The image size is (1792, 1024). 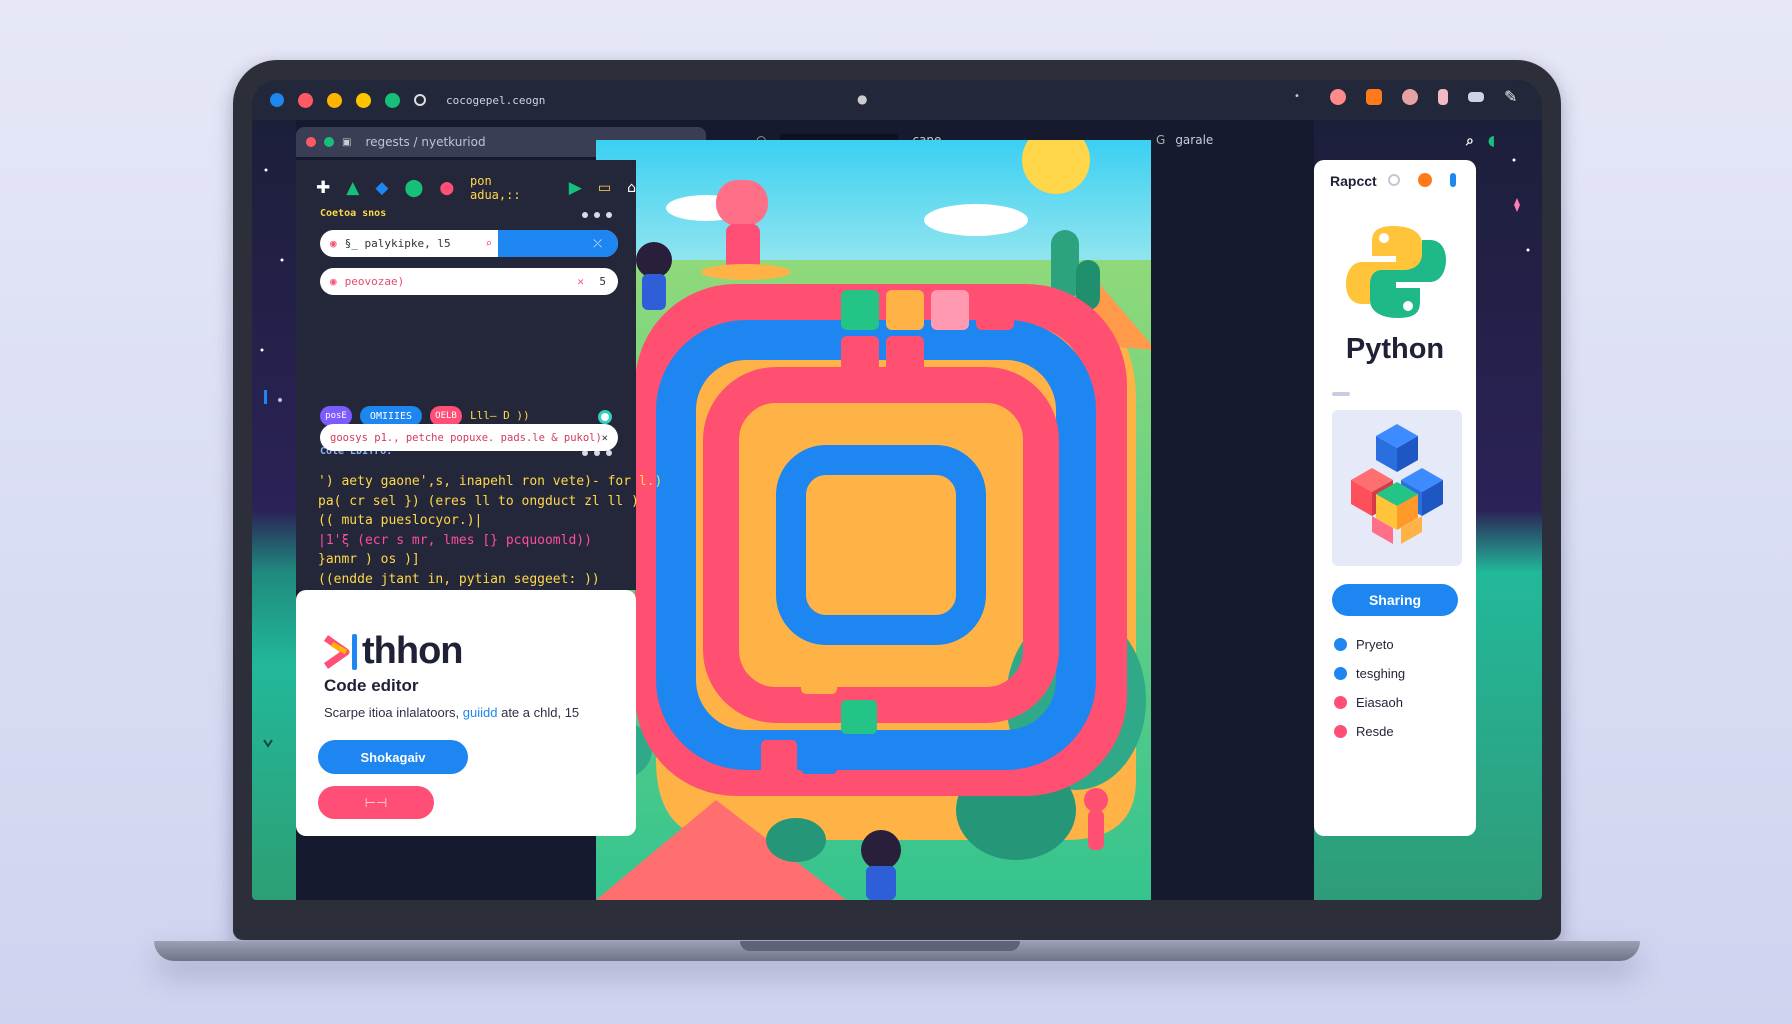 What do you see at coordinates (446, 188) in the screenshot?
I see `record-icon: ⬤` at bounding box center [446, 188].